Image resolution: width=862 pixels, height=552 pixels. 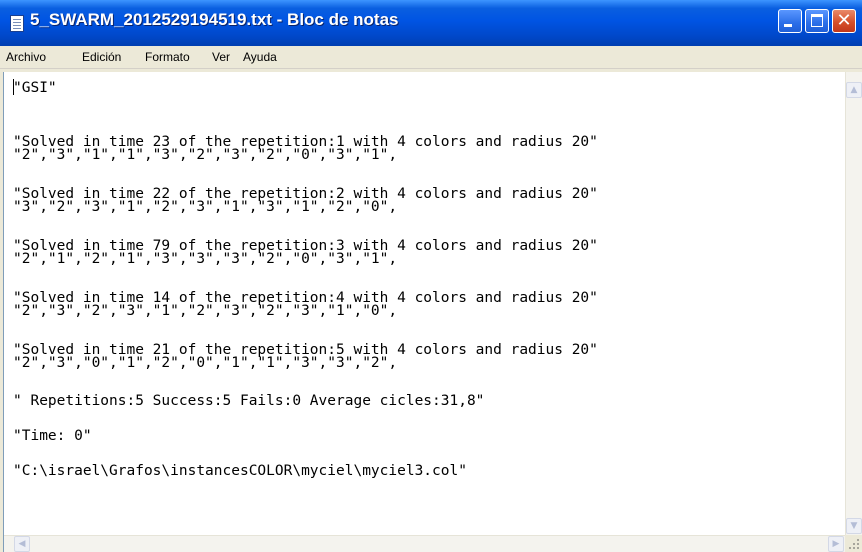 I want to click on document-line: "GSI", so click(x=35, y=88).